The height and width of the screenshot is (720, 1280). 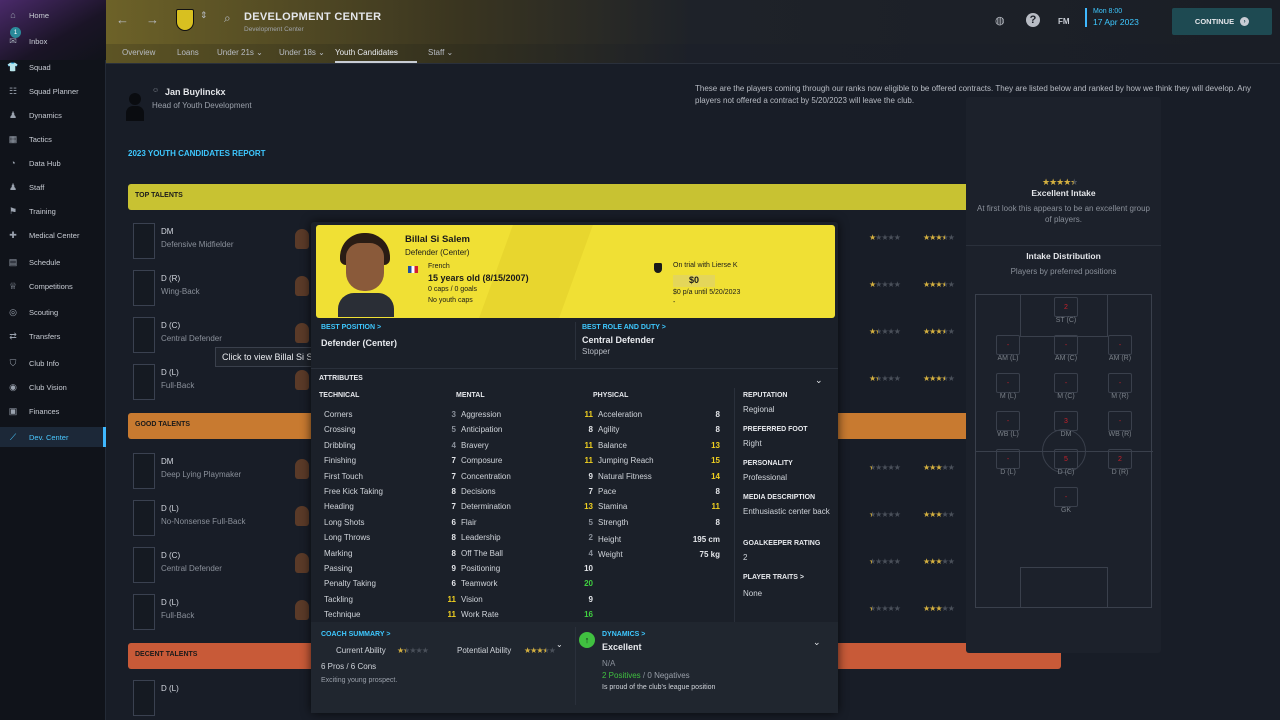 What do you see at coordinates (53, 336) in the screenshot?
I see `sidebar-item-transfers: ⇄ Transfers` at bounding box center [53, 336].